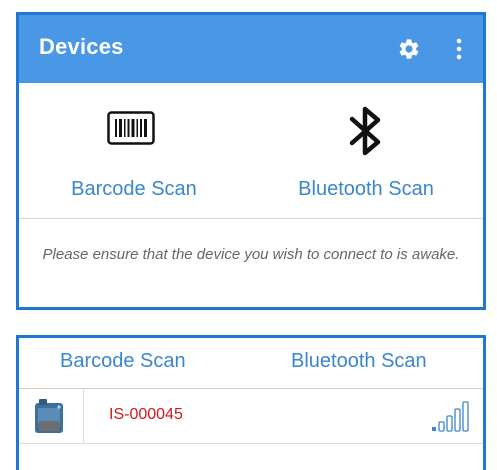  Describe the element at coordinates (83, 416) in the screenshot. I see `row-separator` at that location.